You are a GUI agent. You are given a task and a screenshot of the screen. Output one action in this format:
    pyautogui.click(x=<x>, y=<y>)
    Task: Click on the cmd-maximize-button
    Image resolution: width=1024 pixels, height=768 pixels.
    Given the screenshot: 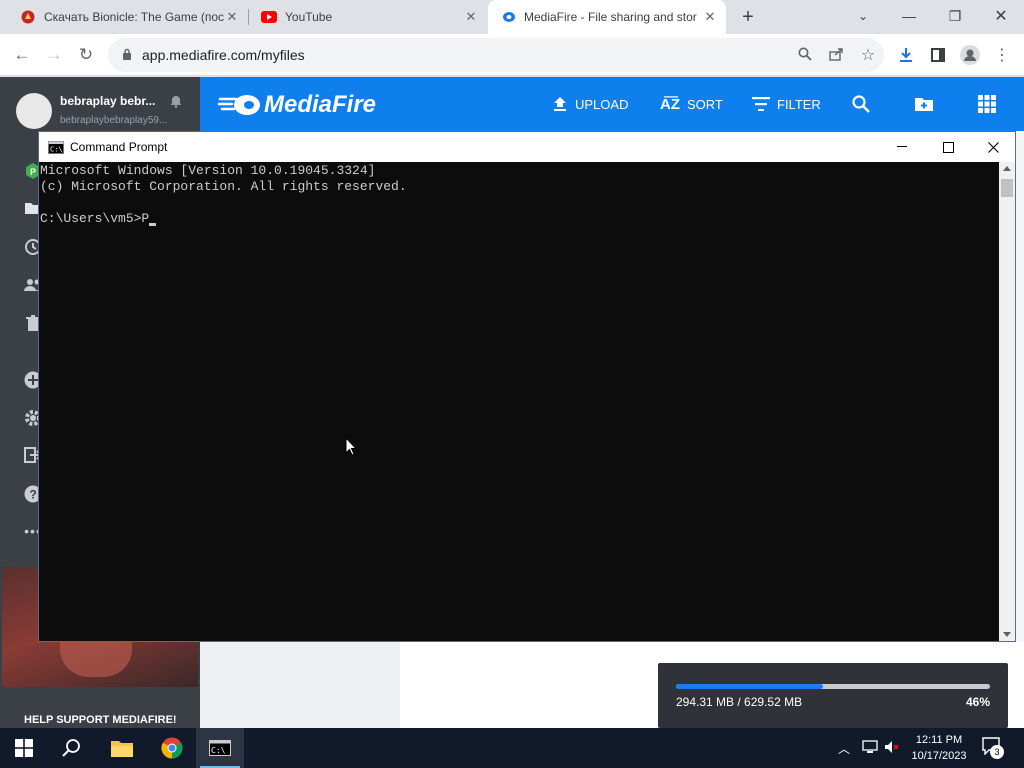 What is the action you would take?
    pyautogui.click(x=948, y=147)
    